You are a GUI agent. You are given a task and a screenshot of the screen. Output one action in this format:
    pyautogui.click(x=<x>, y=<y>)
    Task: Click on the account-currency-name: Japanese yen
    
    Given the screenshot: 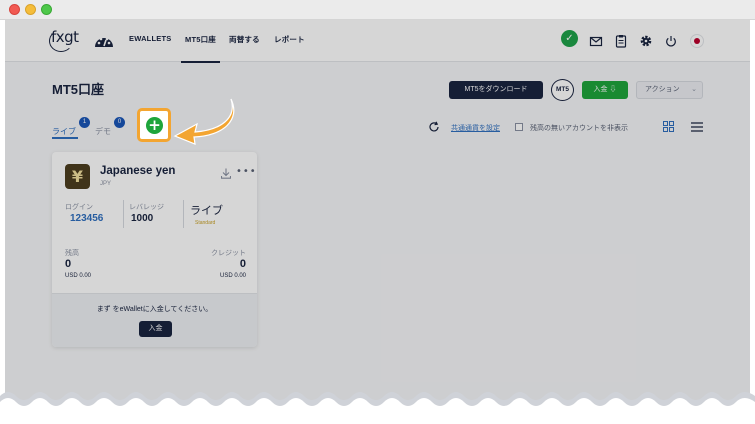 What is the action you would take?
    pyautogui.click(x=138, y=171)
    